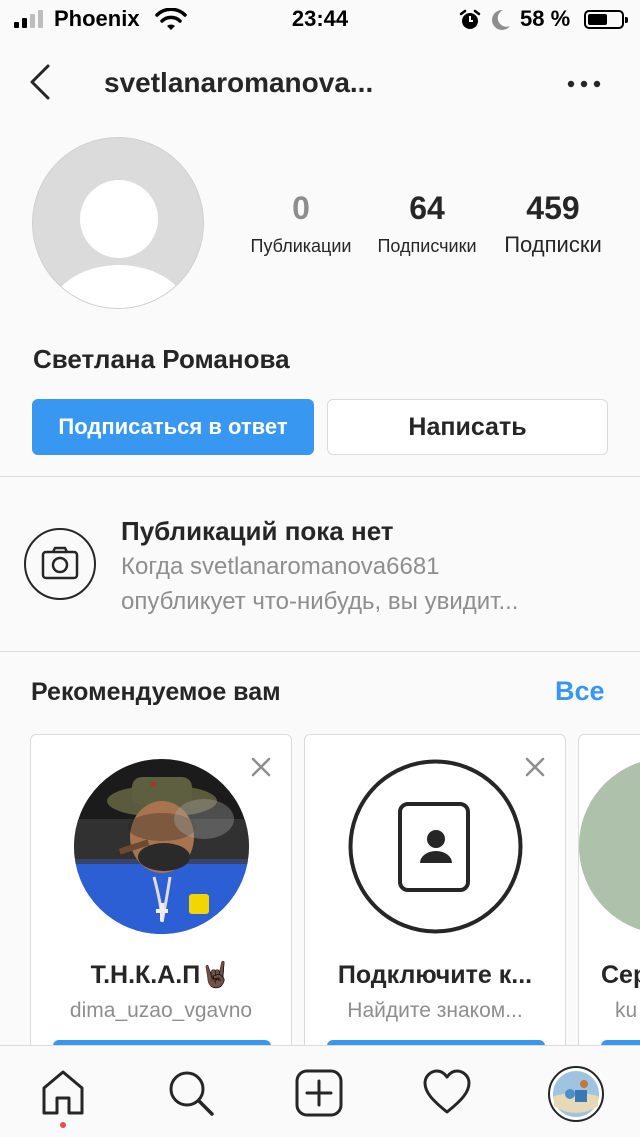 This screenshot has width=640, height=1137. Describe the element at coordinates (257, 531) in the screenshot. I see `no-posts-title: Публикаций пока нет` at that location.